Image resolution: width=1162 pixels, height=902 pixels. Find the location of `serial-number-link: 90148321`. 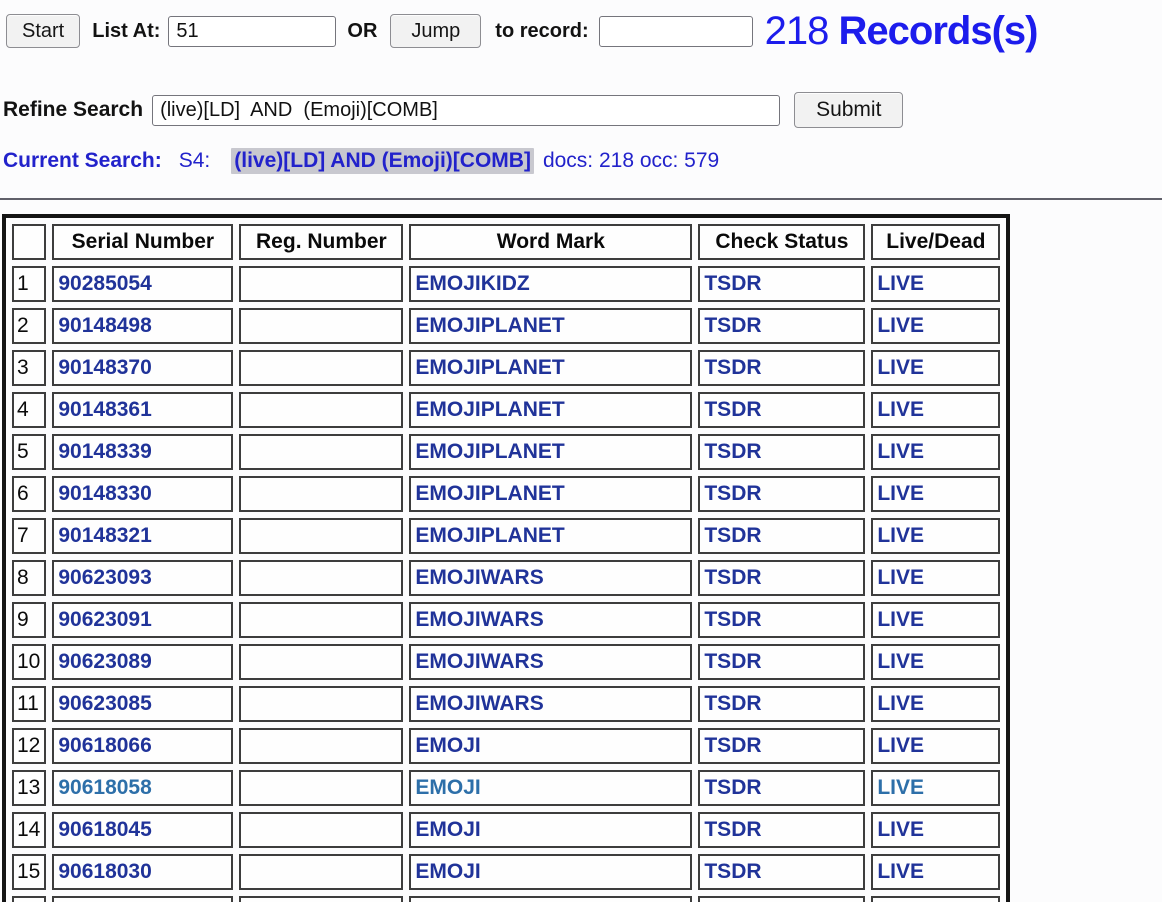

serial-number-link: 90148321 is located at coordinates (104, 535).